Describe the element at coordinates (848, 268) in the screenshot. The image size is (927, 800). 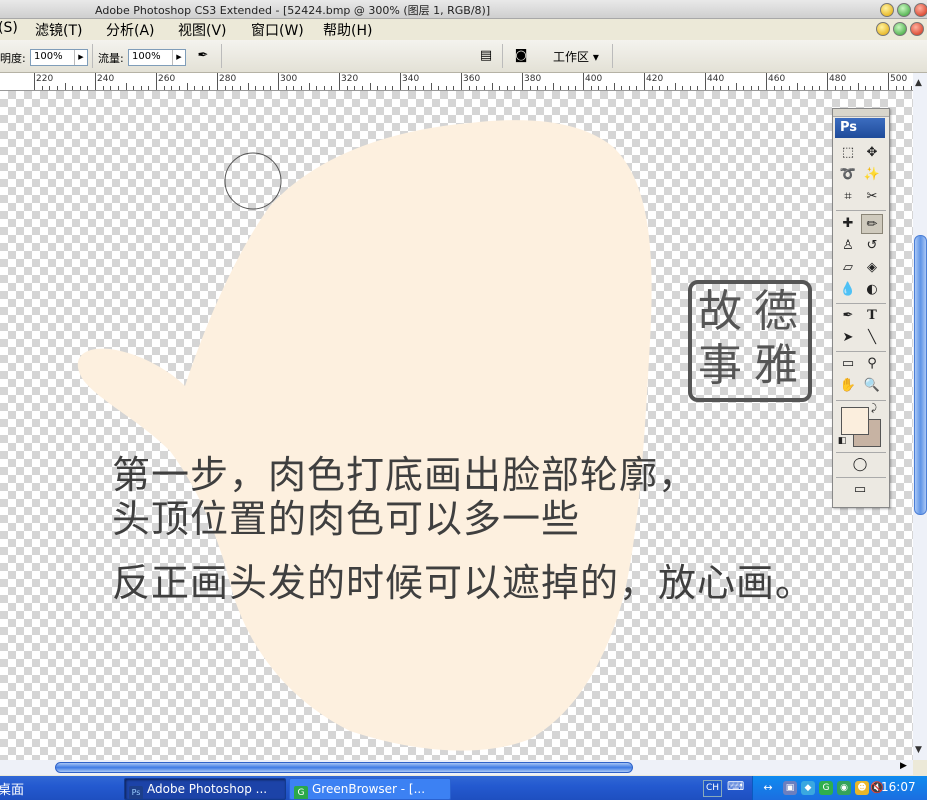
I see `eraser-icon: ▱` at that location.